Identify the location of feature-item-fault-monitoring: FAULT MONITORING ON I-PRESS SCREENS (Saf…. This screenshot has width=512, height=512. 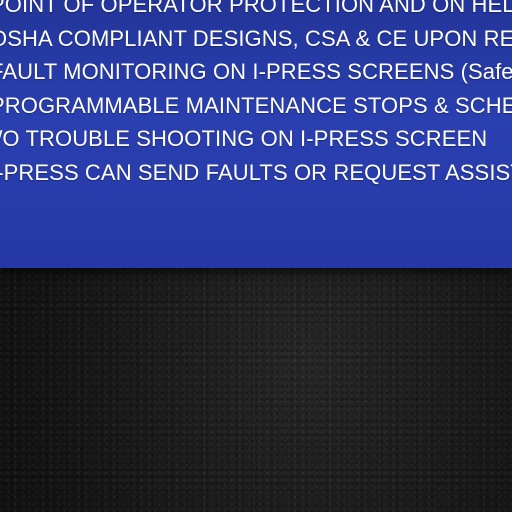
(256, 71).